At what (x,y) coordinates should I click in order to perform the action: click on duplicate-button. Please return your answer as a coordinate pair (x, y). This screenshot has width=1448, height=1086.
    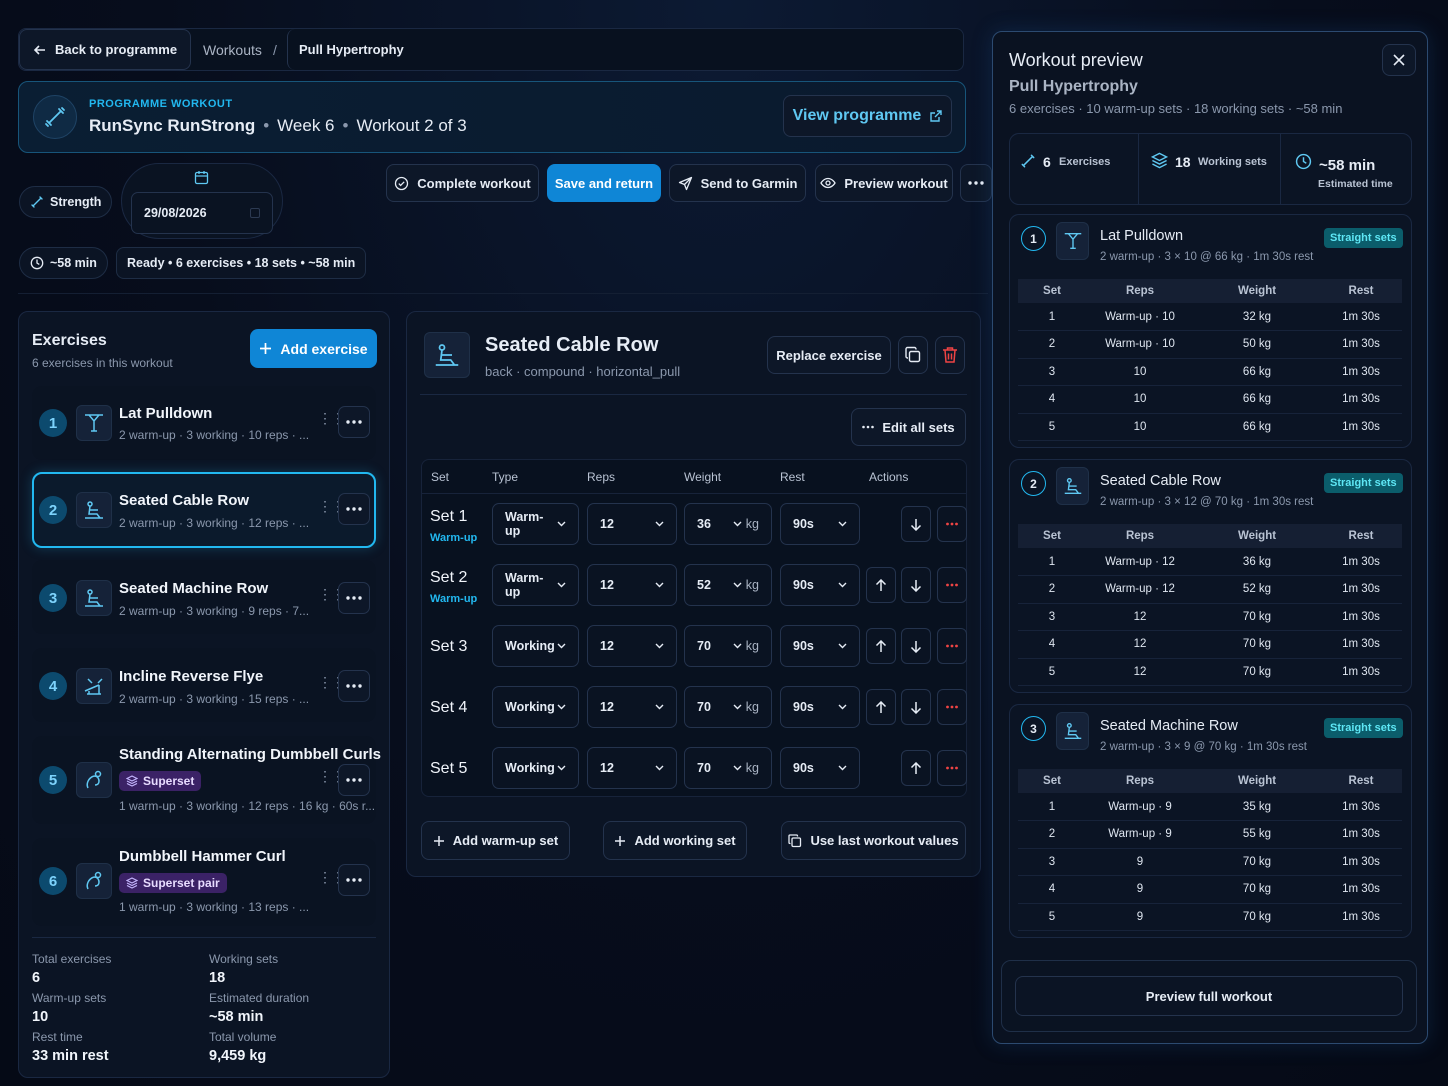
    Looking at the image, I should click on (913, 355).